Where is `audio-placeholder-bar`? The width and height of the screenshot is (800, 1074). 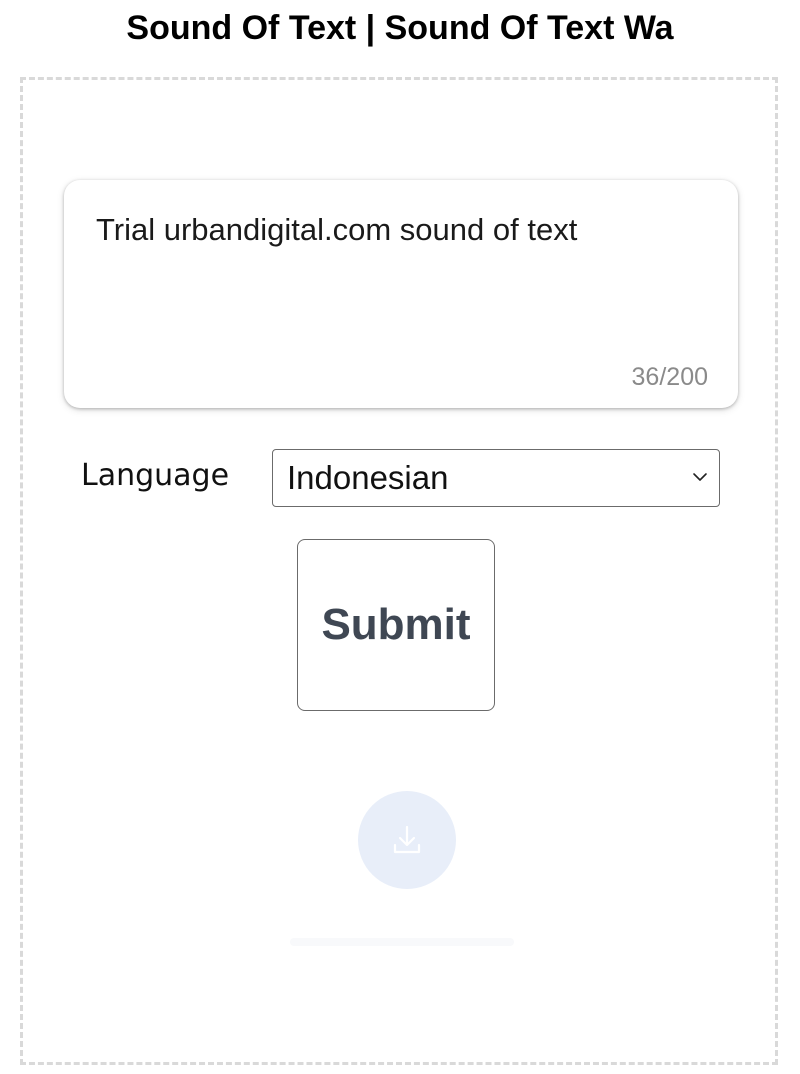
audio-placeholder-bar is located at coordinates (402, 942).